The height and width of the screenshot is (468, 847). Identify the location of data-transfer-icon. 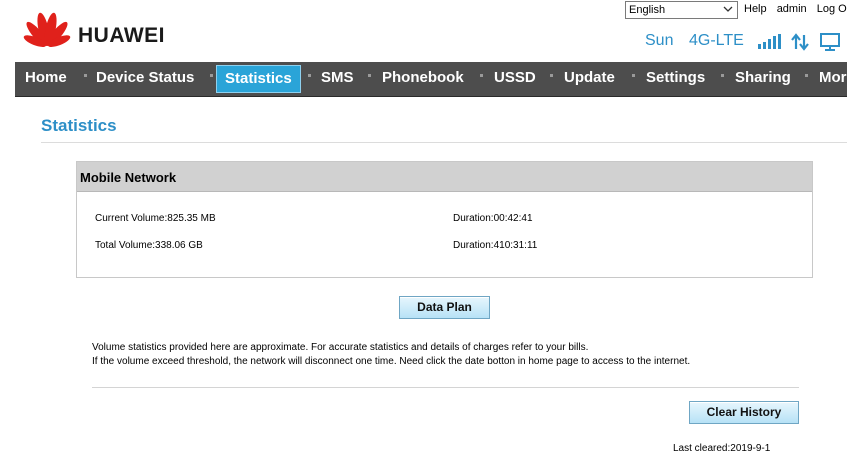
(800, 42).